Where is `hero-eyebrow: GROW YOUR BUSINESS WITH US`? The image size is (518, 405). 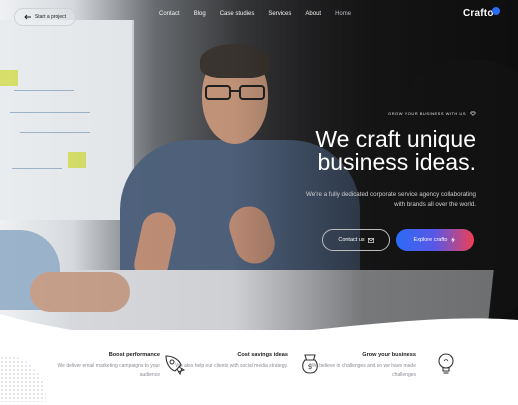
hero-eyebrow: GROW YOUR BUSINESS WITH US is located at coordinates (423, 113).